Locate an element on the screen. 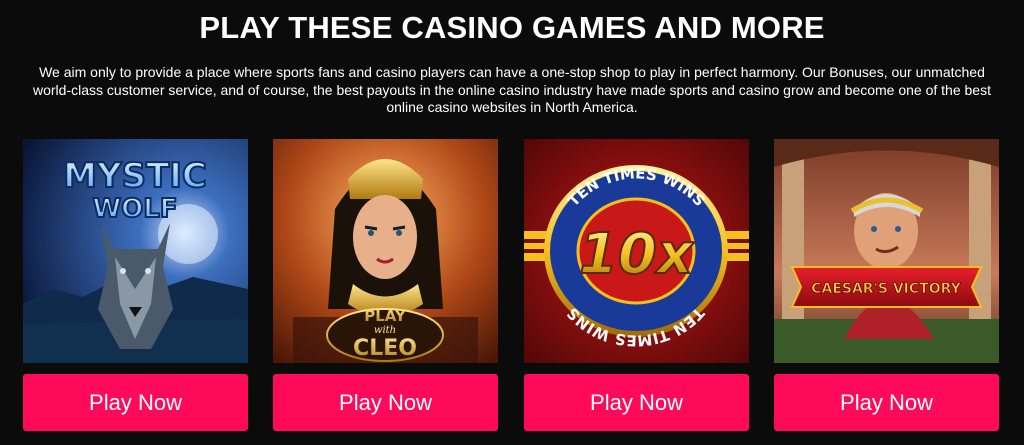 Image resolution: width=1024 pixels, height=445 pixels. cleo-logo-line2: with is located at coordinates (385, 330).